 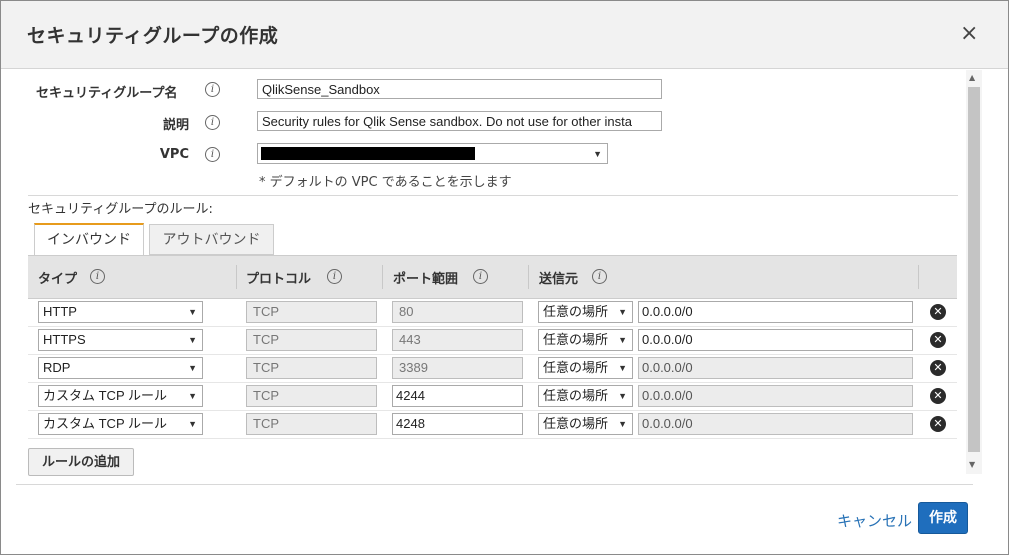 What do you see at coordinates (504, 35) in the screenshot?
I see `dialog-header: セキュリティグループの作成 ×` at bounding box center [504, 35].